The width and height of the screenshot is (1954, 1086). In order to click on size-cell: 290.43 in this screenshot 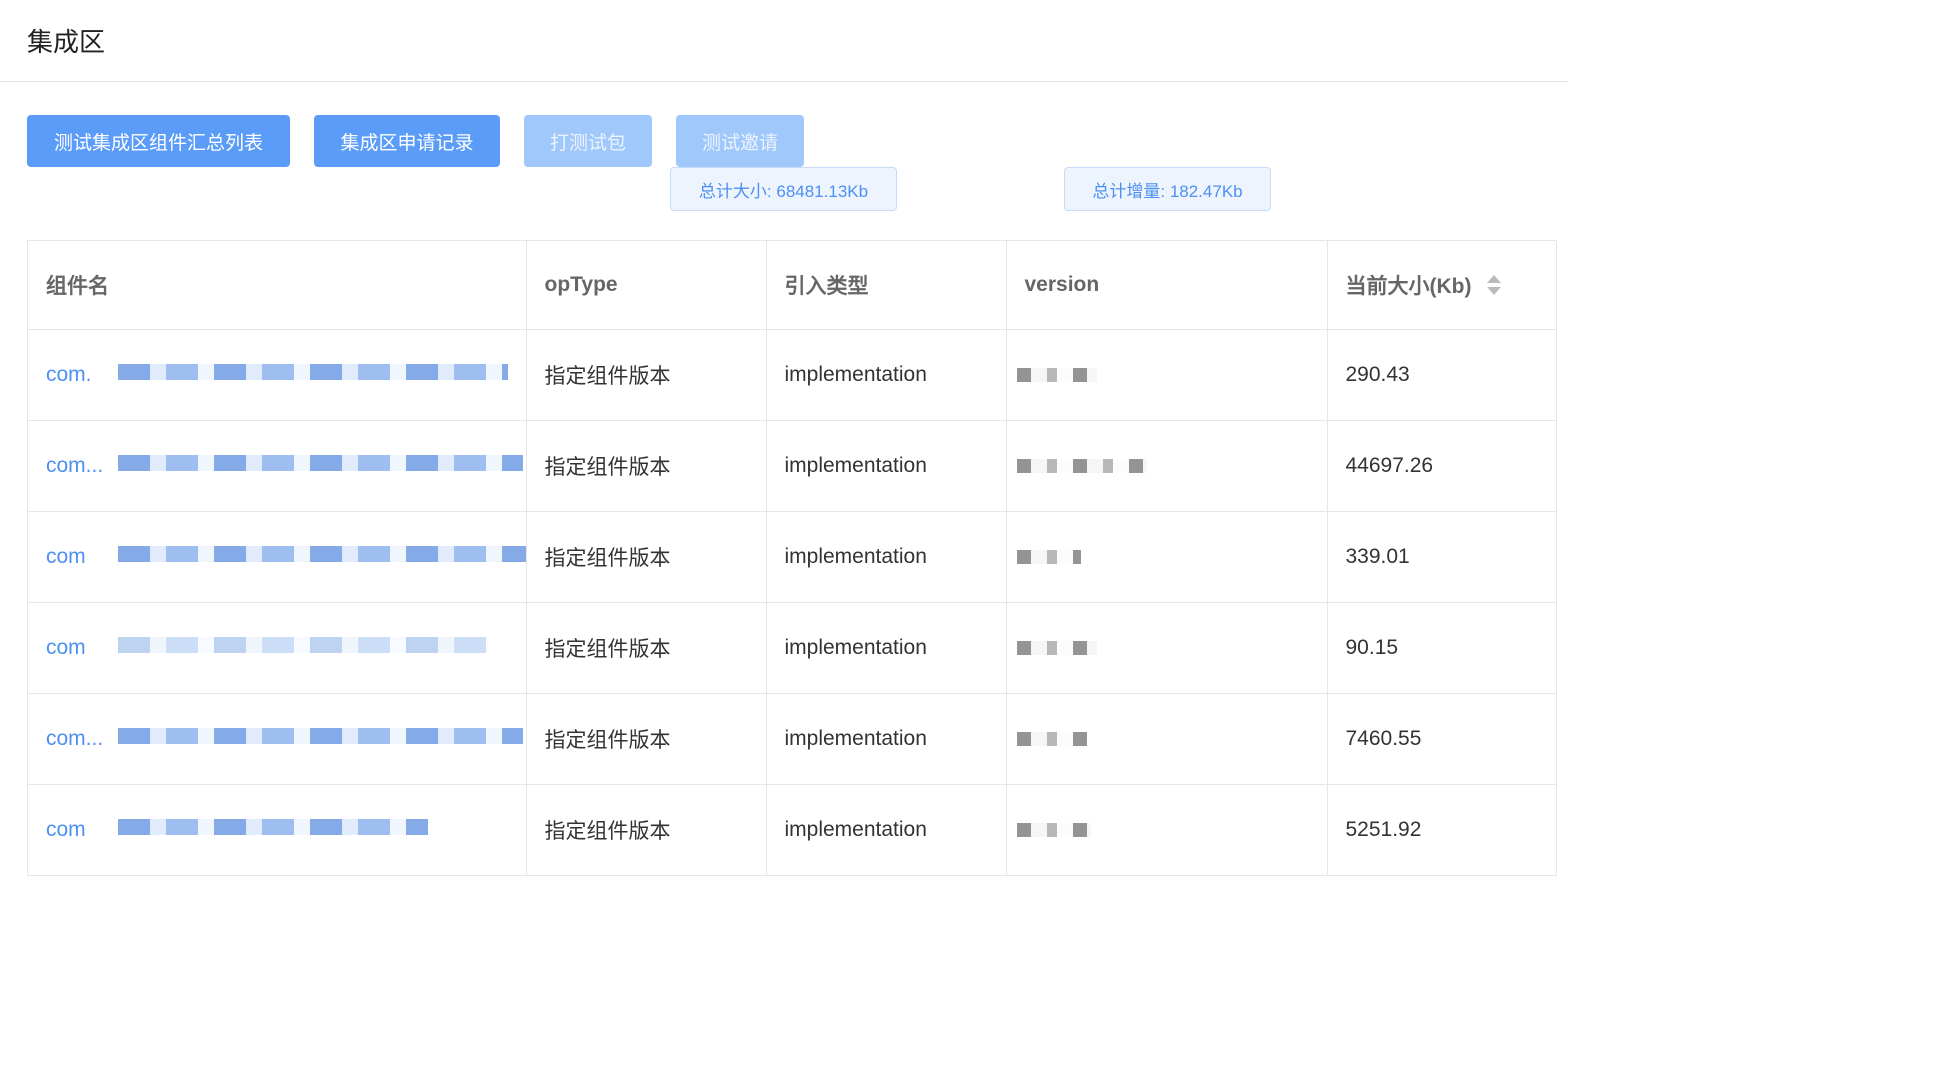, I will do `click(1442, 375)`.